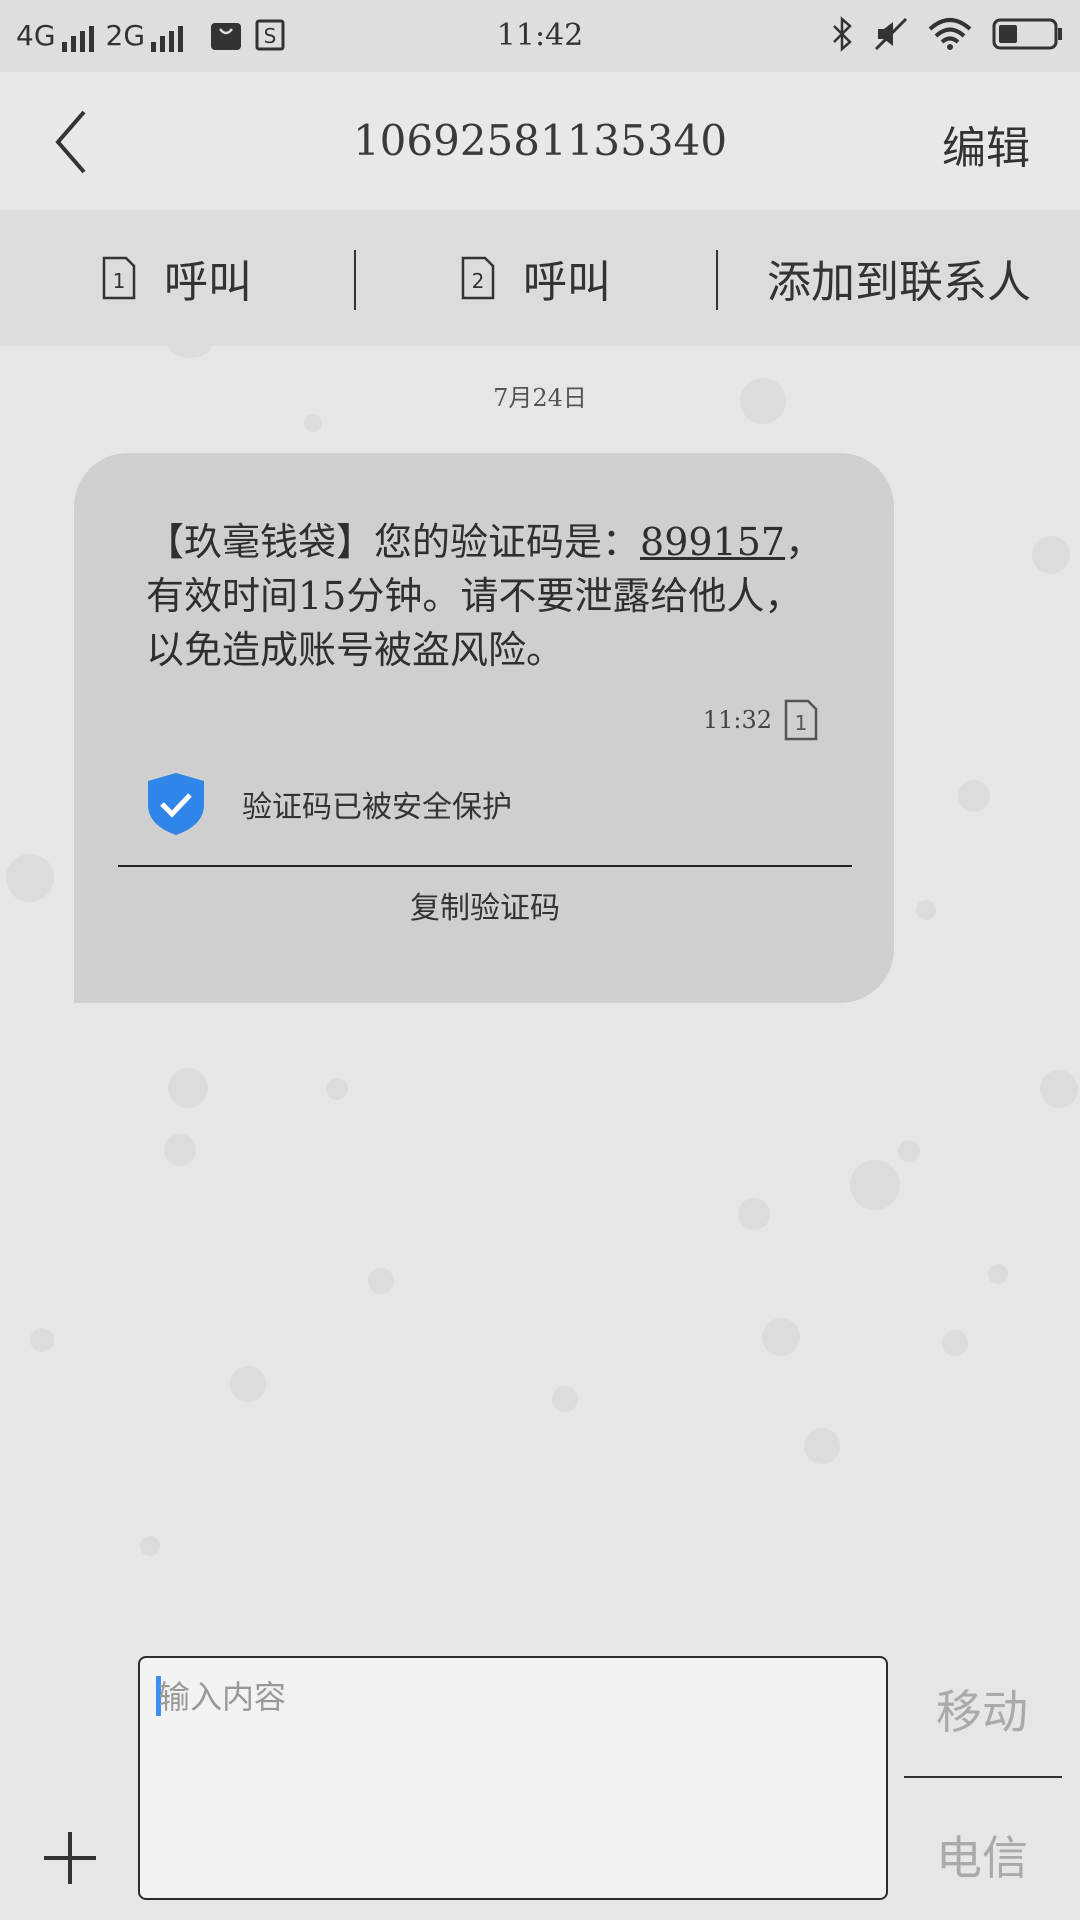  What do you see at coordinates (950, 34) in the screenshot?
I see `wifi-icon` at bounding box center [950, 34].